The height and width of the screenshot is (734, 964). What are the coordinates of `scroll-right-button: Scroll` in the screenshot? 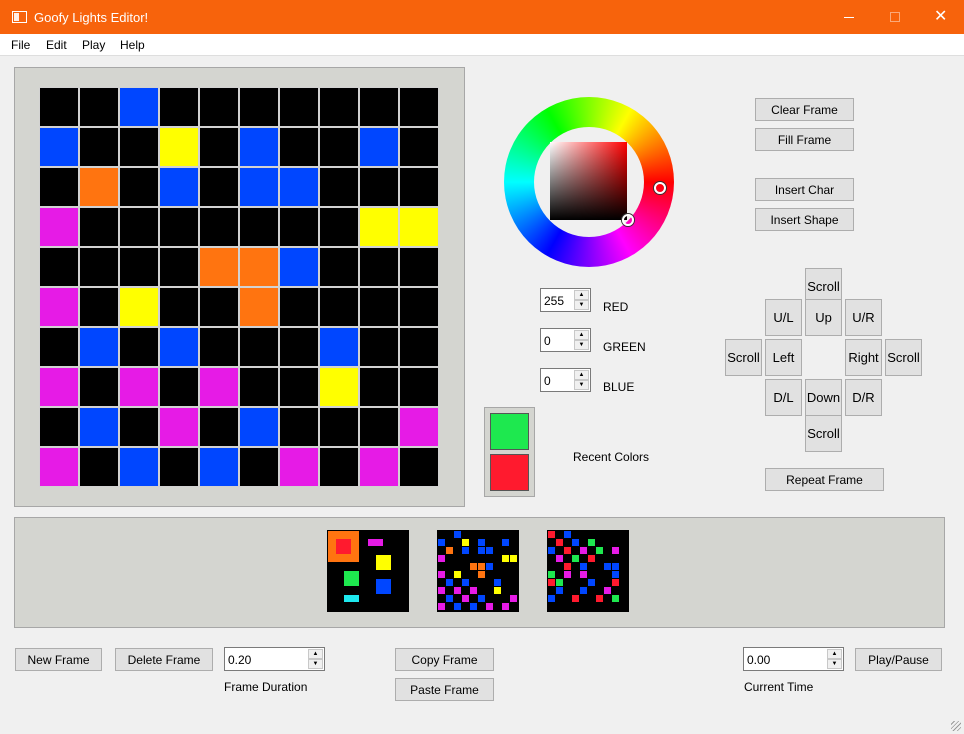 It's located at (903, 357).